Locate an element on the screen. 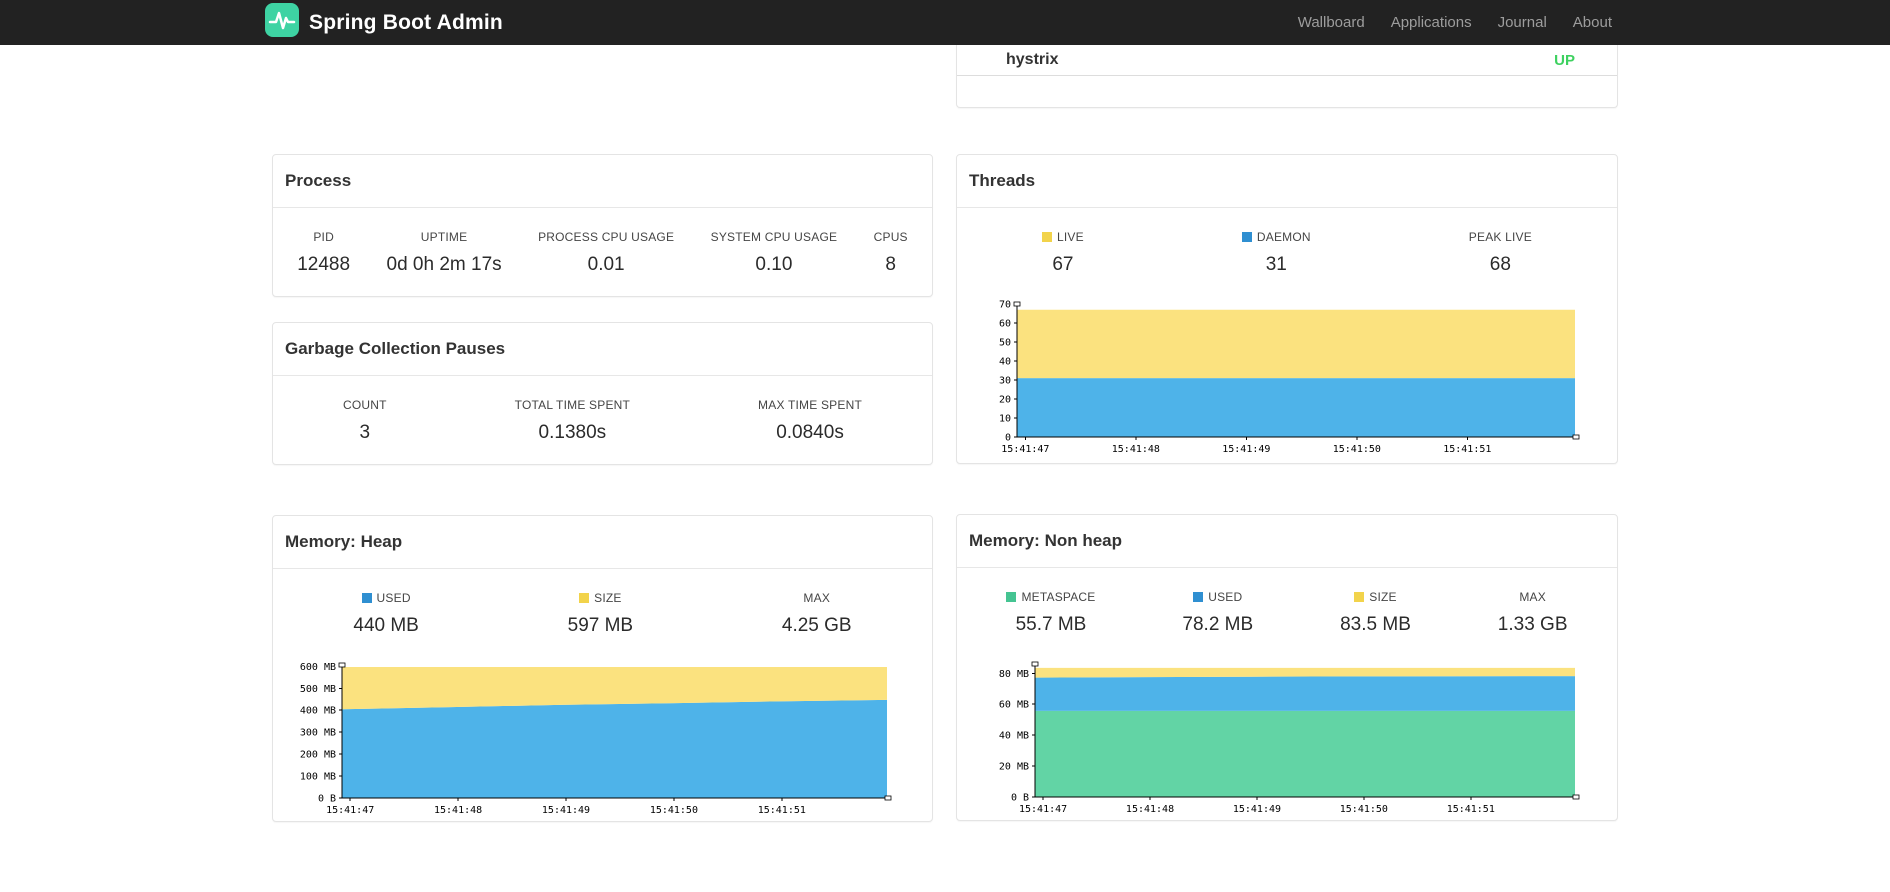  threads-stats: LIVE 67 DAEMON 31 PEAK LIVE 68 is located at coordinates (1287, 250).